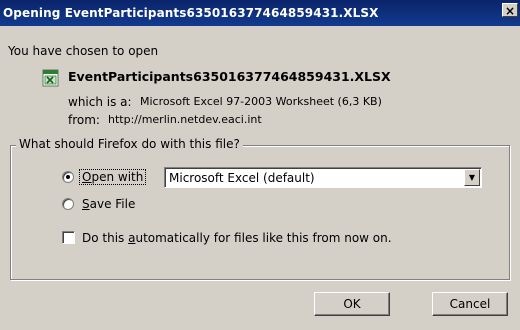 The width and height of the screenshot is (520, 330). I want to click on save-file-mnemonic: S, so click(86, 204).